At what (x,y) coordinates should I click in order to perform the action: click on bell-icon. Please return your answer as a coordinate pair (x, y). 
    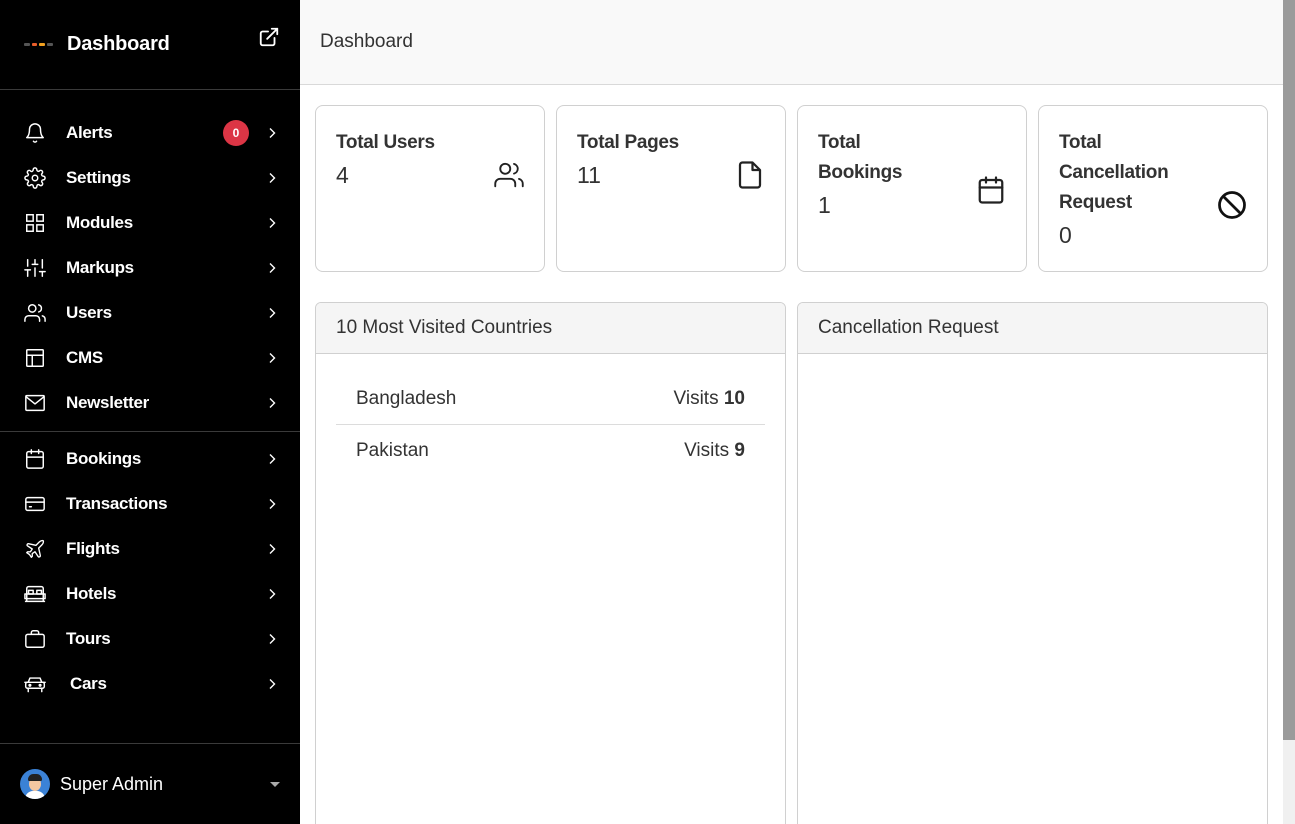
    Looking at the image, I should click on (35, 133).